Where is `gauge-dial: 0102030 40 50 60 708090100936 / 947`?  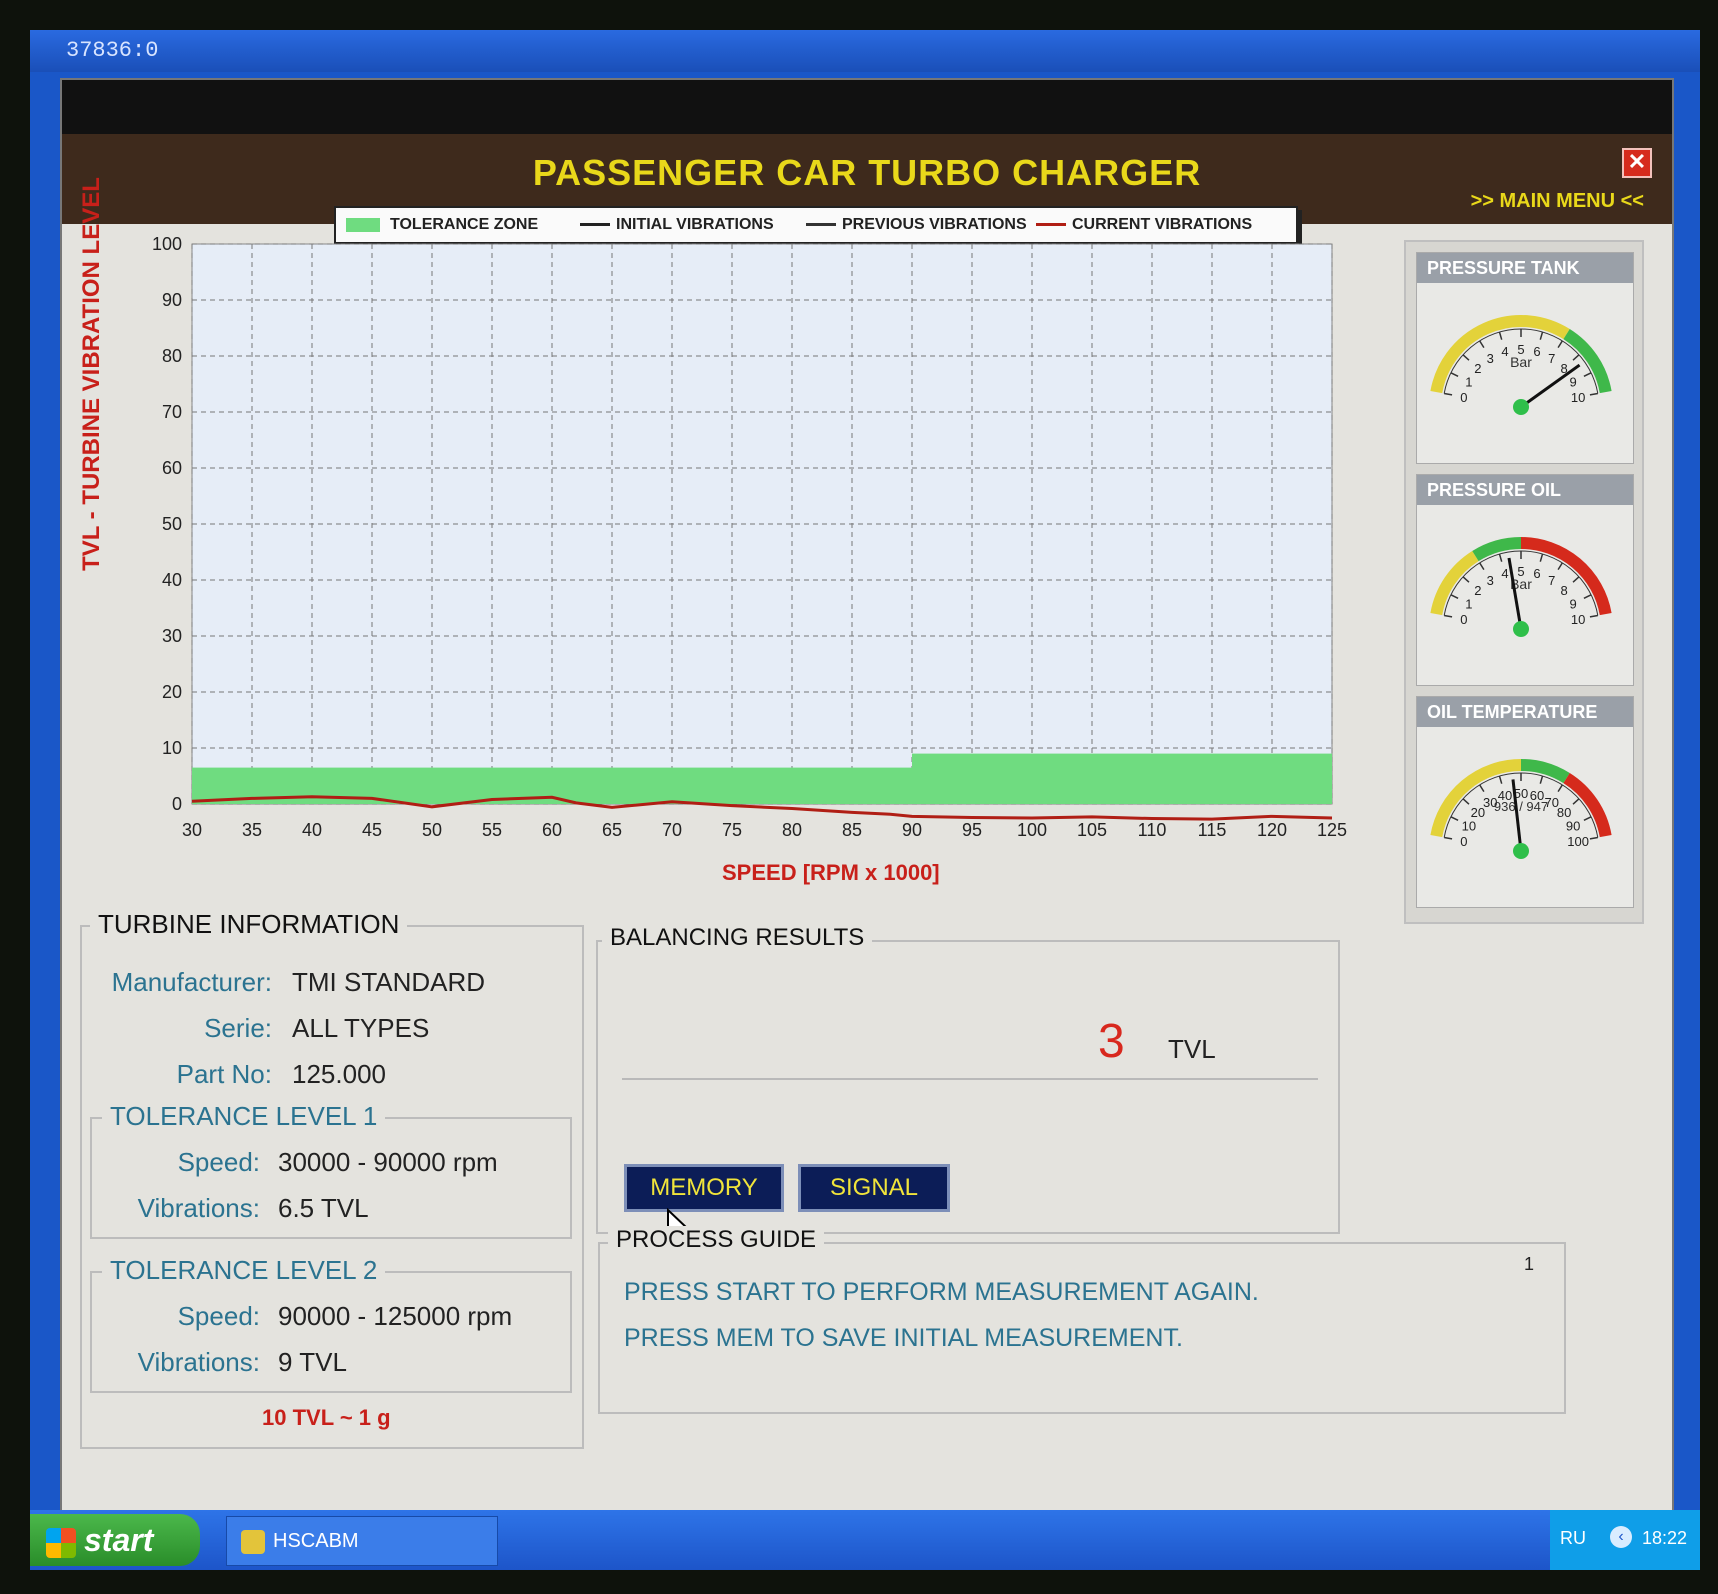 gauge-dial: 0102030 40 50 60 708090100936 / 947 is located at coordinates (1521, 809).